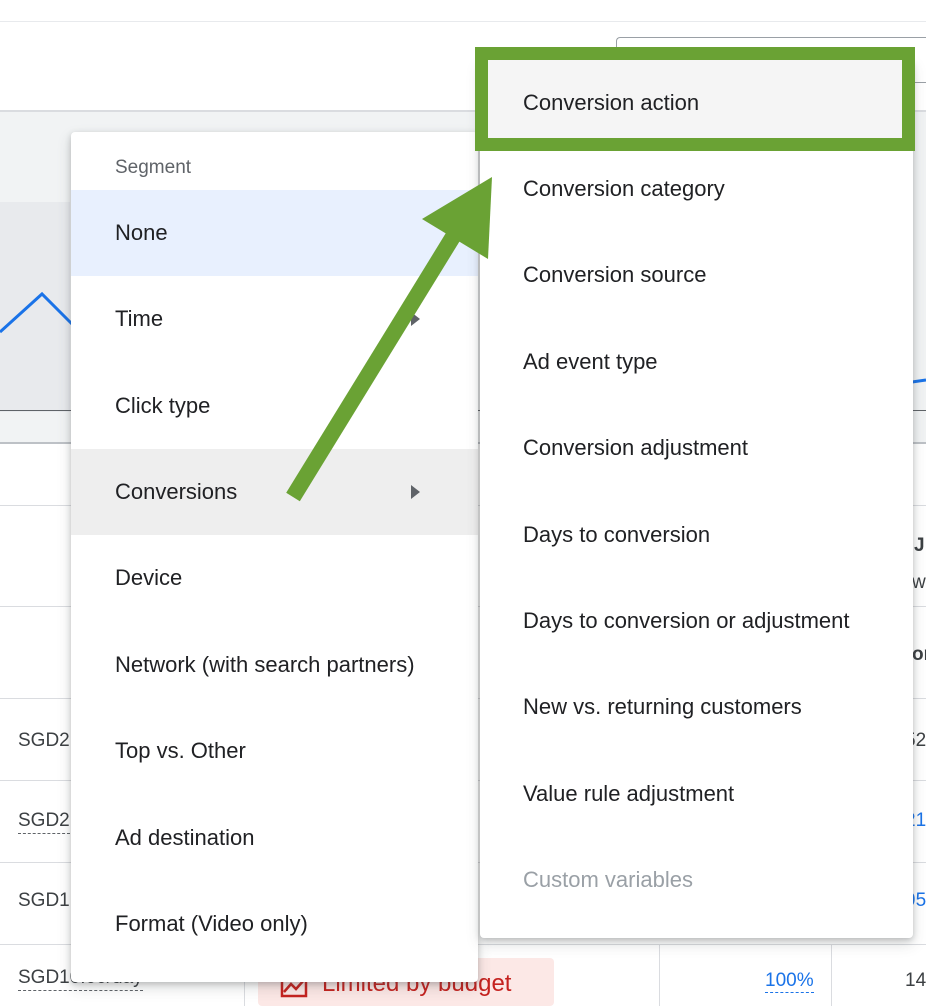 The image size is (926, 1006). What do you see at coordinates (696, 880) in the screenshot?
I see `submenu-item-custom-variables: Custom variables` at bounding box center [696, 880].